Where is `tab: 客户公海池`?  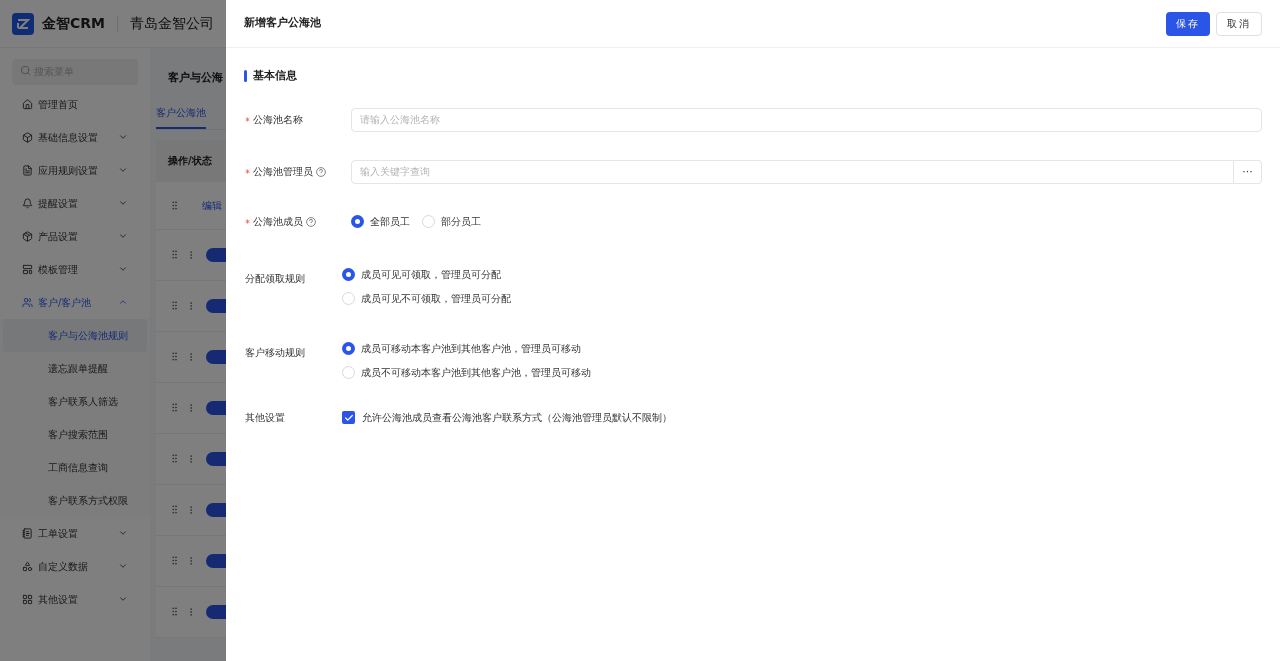
tab: 客户公海池 is located at coordinates (181, 116).